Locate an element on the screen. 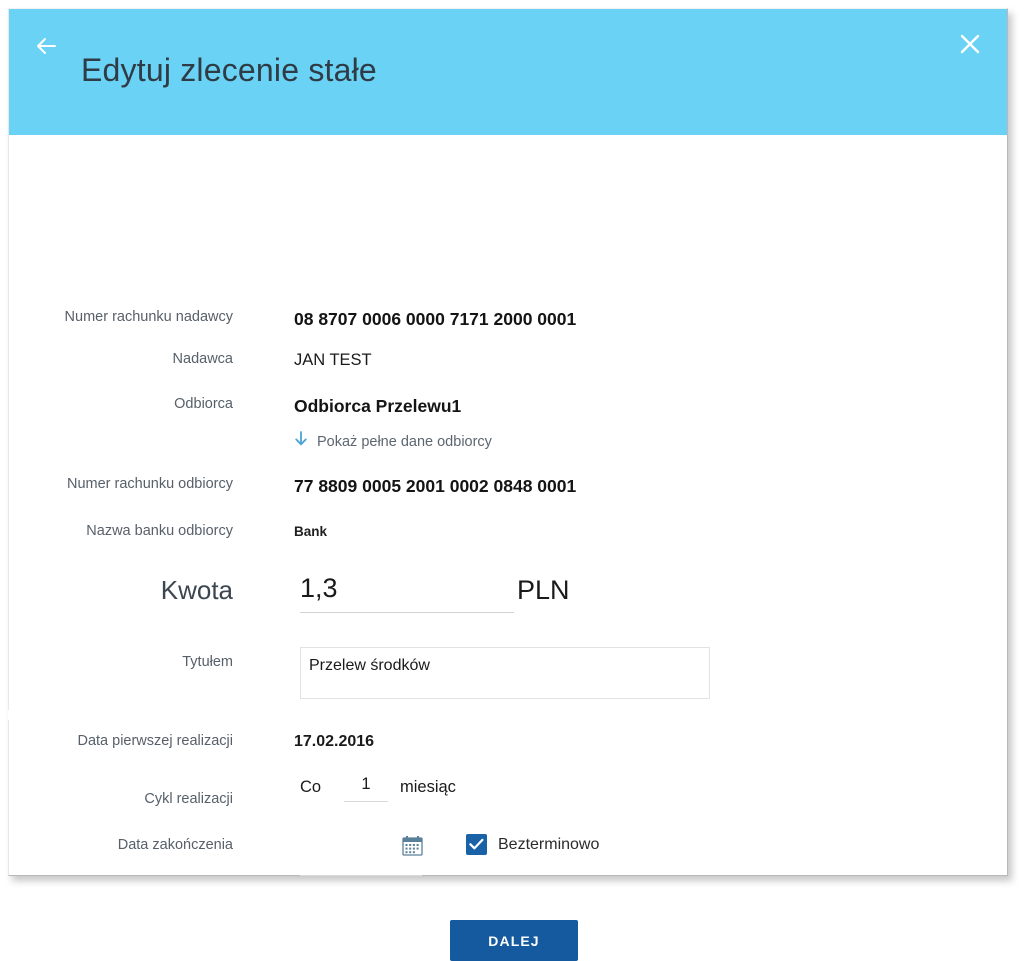  sender-account-value: 08 8707 0006 0000 7171 2000 0001 is located at coordinates (435, 319).